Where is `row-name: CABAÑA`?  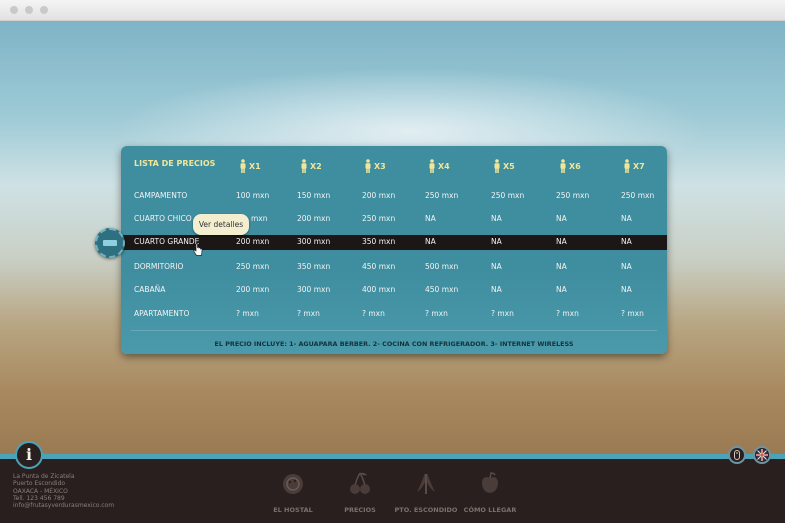
row-name: CABAÑA is located at coordinates (150, 289).